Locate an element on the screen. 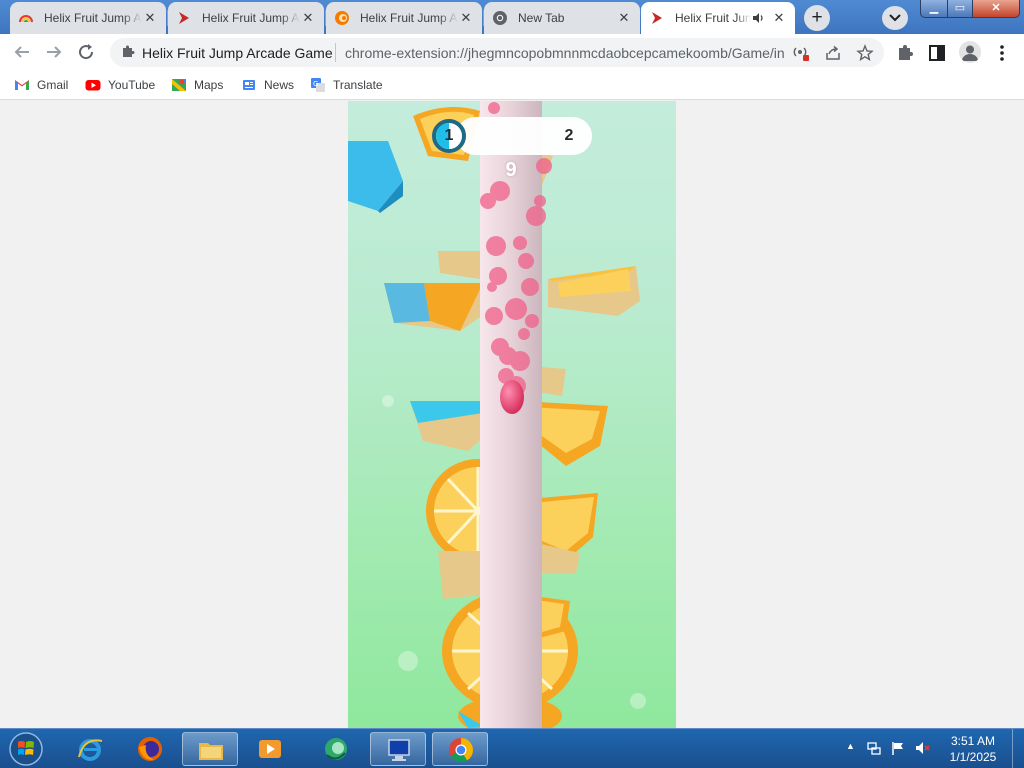 Image resolution: width=1024 pixels, height=768 pixels. profile-avatar-icon is located at coordinates (970, 52).